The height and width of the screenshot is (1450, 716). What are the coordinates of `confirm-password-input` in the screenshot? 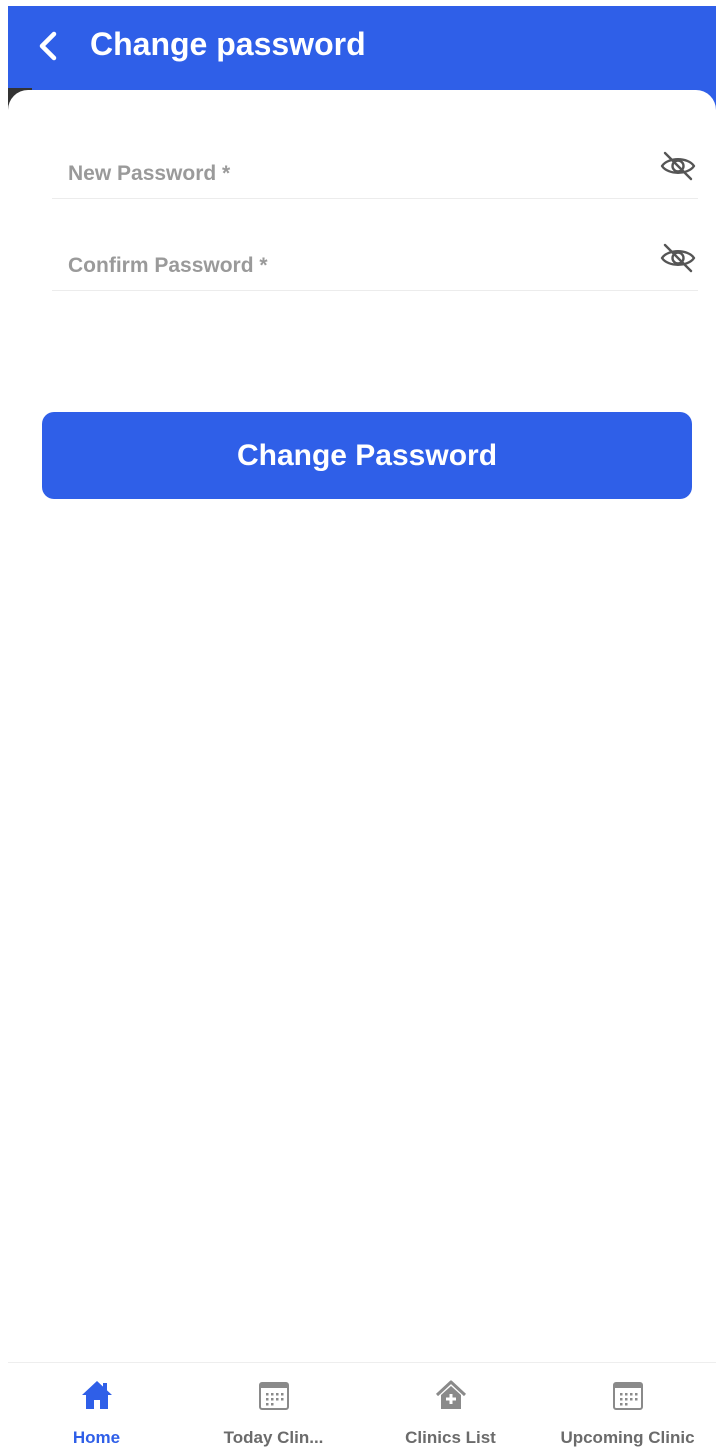 It's located at (355, 266).